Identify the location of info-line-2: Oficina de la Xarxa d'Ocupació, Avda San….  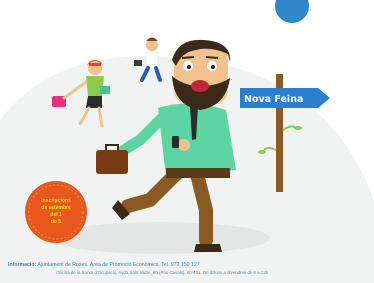
(162, 272).